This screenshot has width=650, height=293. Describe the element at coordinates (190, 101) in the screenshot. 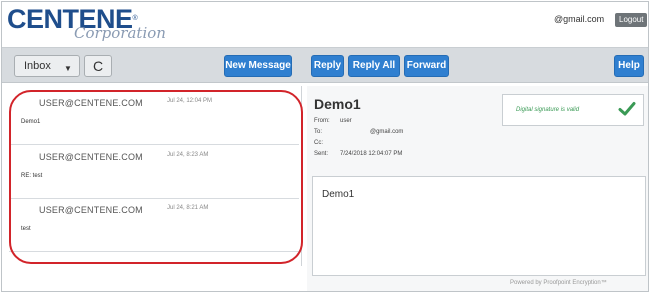

I see `message-date: Jul 24, 12:04 PM` at that location.